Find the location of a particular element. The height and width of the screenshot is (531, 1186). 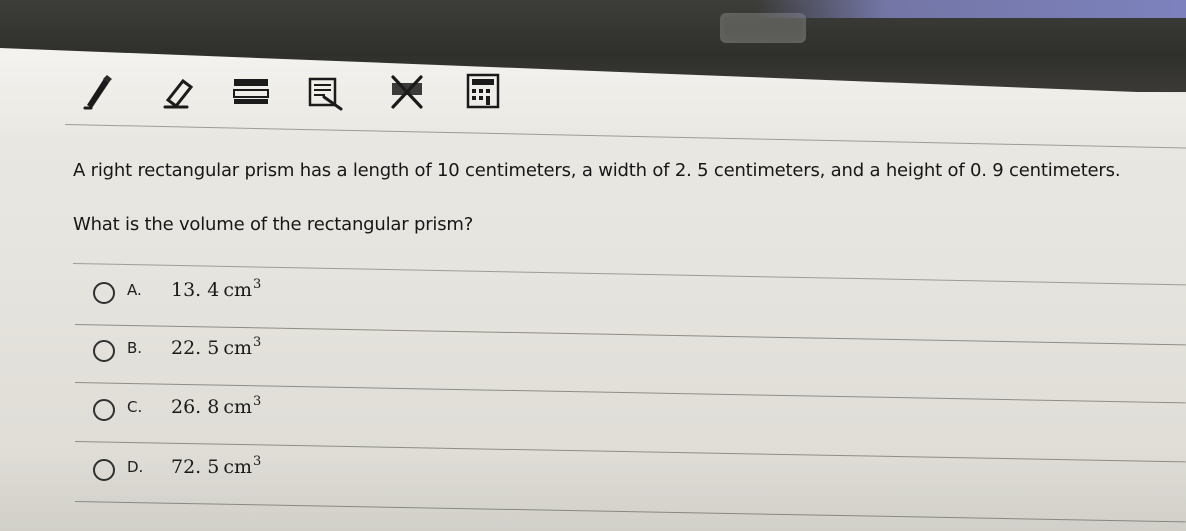

choice-number: 22. 5 is located at coordinates (195, 348).